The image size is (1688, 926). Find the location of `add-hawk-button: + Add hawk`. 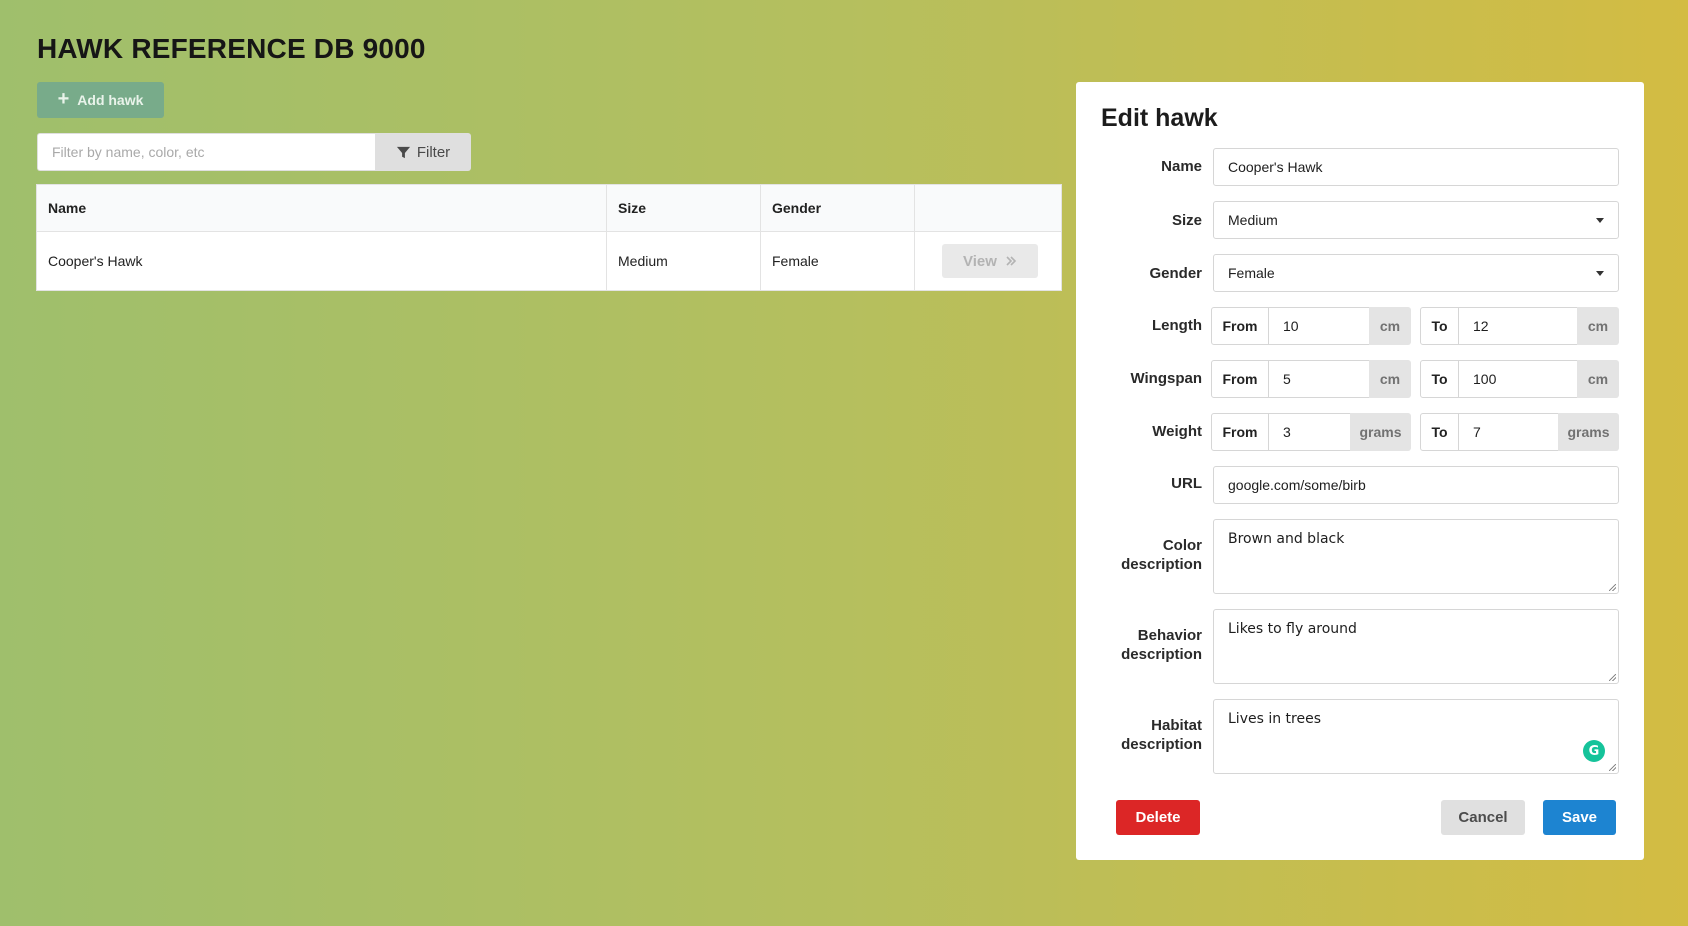

add-hawk-button: + Add hawk is located at coordinates (100, 100).